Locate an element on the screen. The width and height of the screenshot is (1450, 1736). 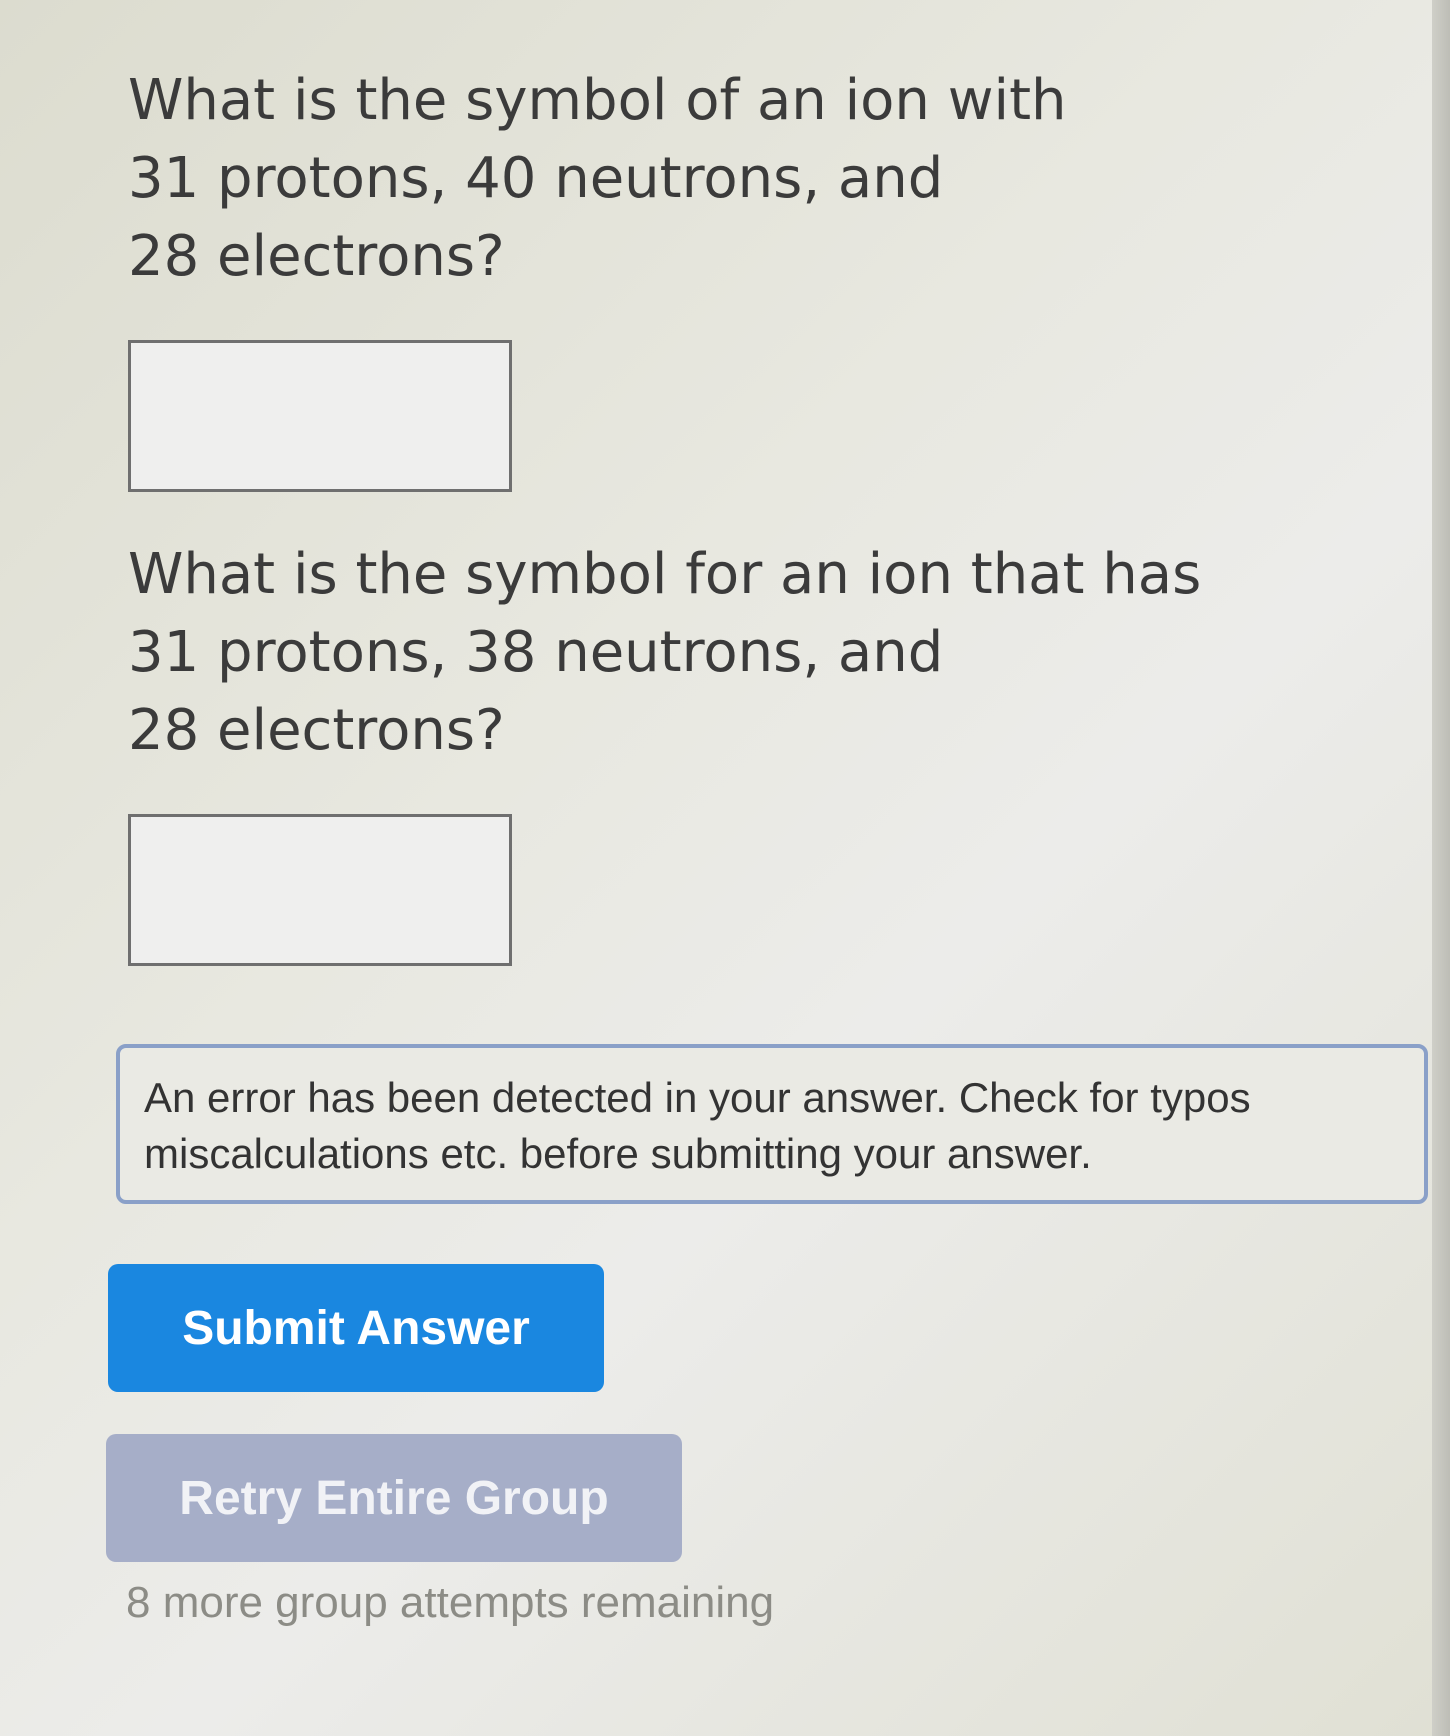
attempts-remaining-text: 8 more group attempts remaining is located at coordinates (450, 1602).